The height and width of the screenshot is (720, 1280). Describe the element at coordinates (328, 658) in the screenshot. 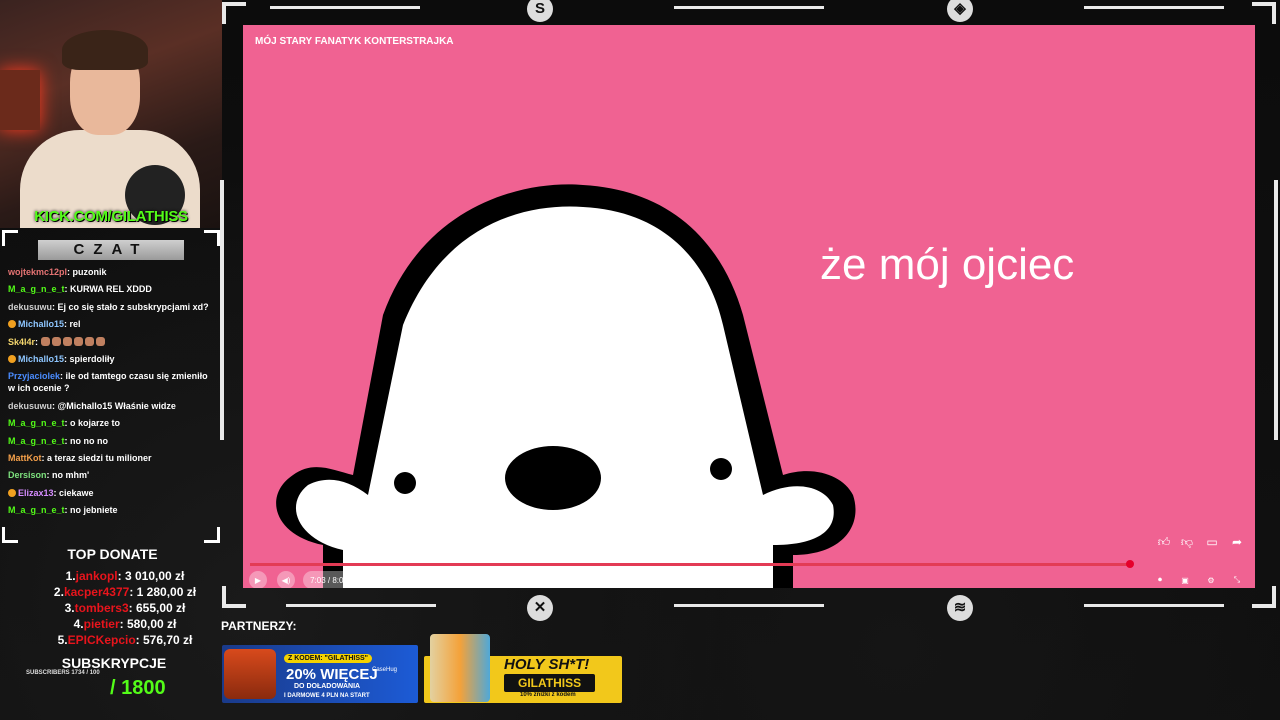

I see `ad-promo-code: Z KODEM: "GILATHISS"` at that location.